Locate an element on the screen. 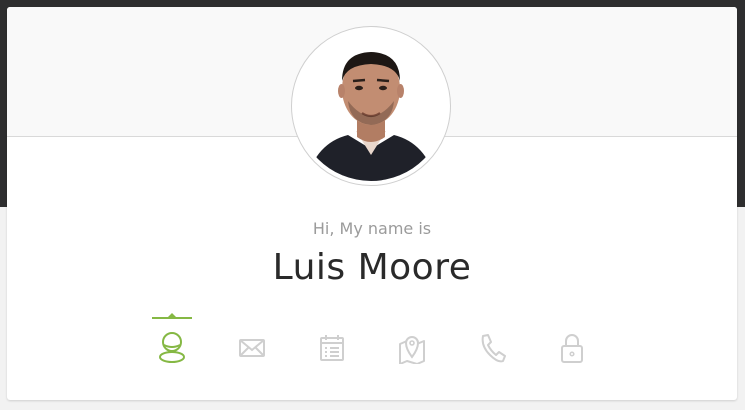 The height and width of the screenshot is (410, 745). tab-email is located at coordinates (252, 340).